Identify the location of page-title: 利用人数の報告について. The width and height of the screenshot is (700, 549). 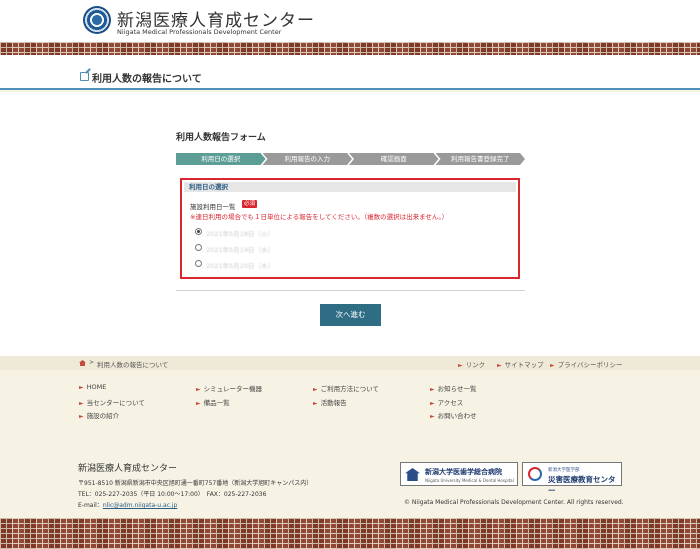
(147, 79).